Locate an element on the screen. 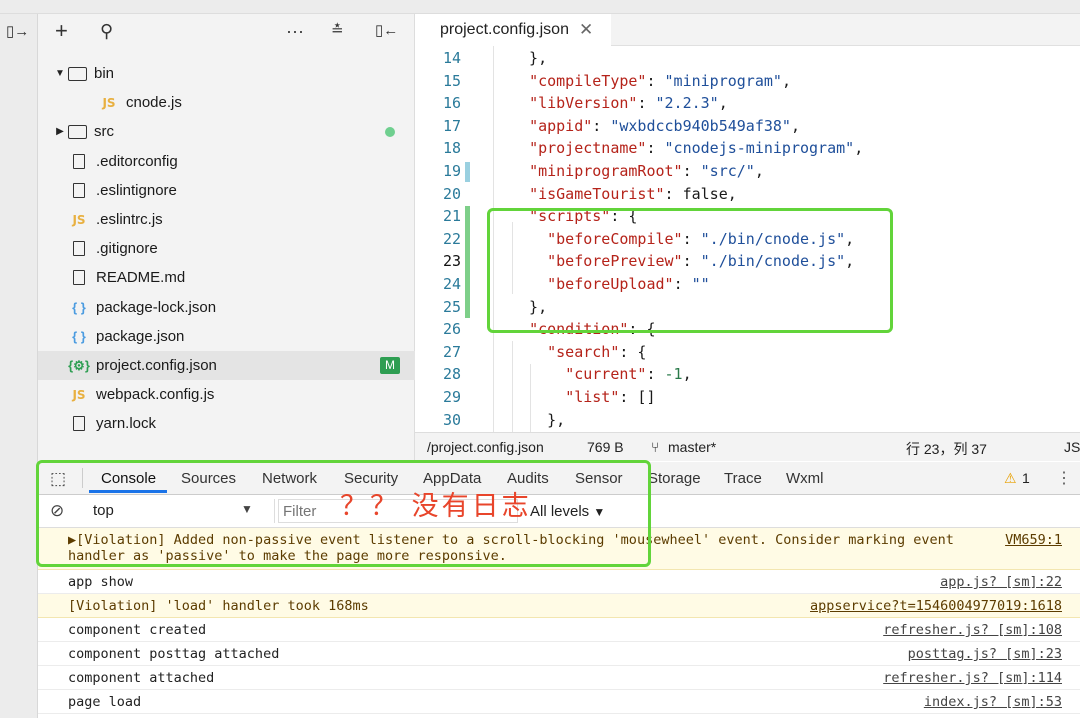 The width and height of the screenshot is (1080, 718). panel-toggle-icon: ▯→ is located at coordinates (17, 31).